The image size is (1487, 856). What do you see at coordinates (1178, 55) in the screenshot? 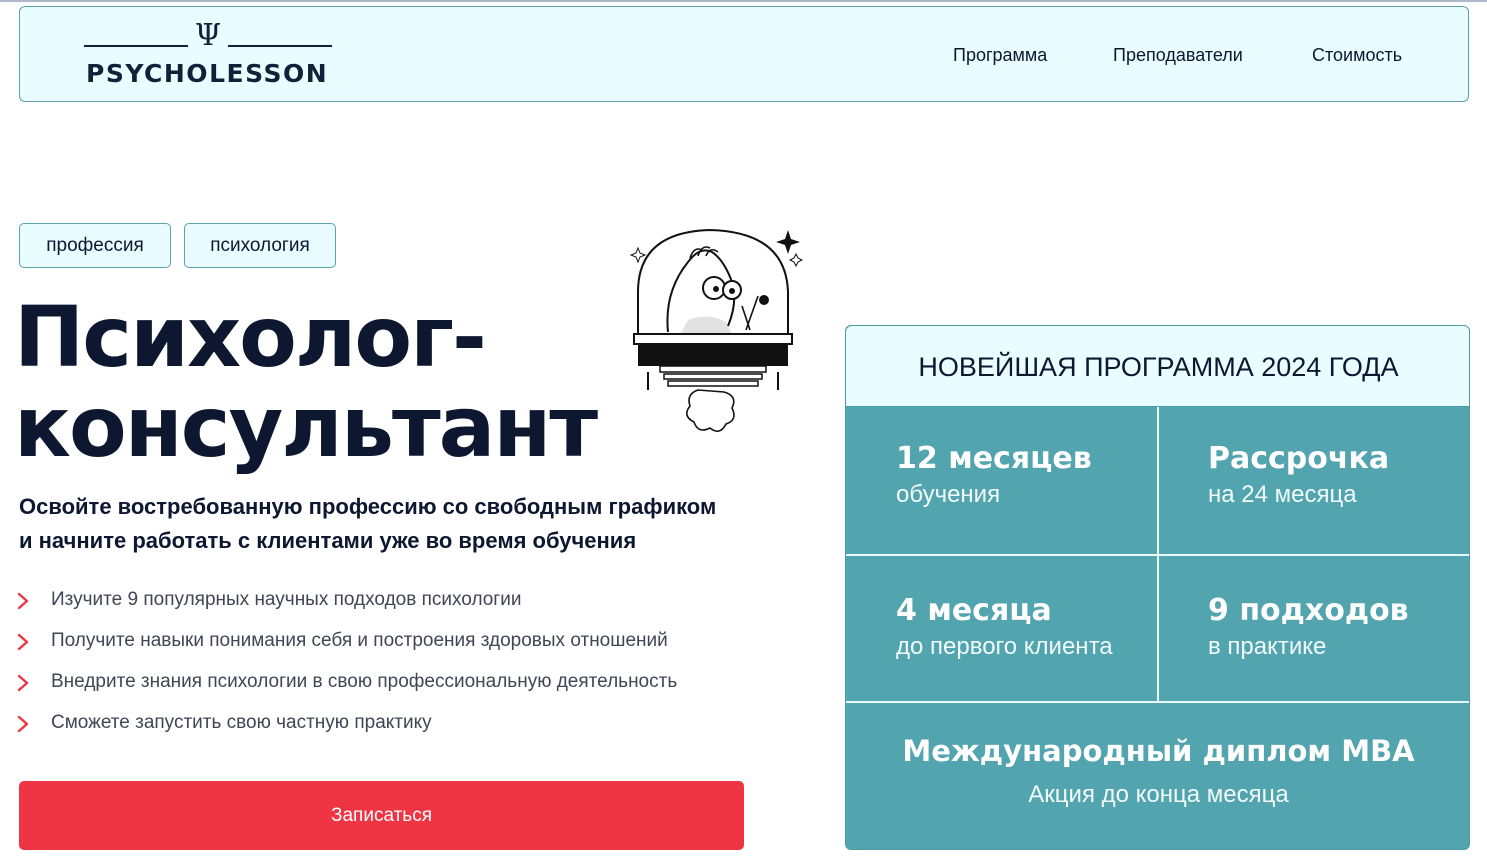
I see `nav-teachers: Преподаватели` at bounding box center [1178, 55].